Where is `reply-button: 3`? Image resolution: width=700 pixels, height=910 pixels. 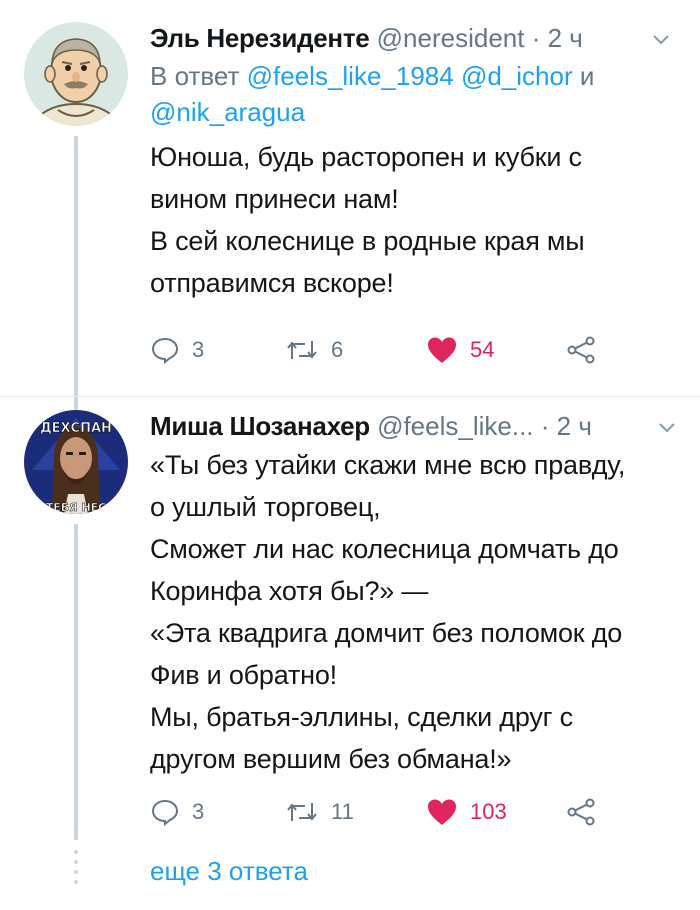 reply-button: 3 is located at coordinates (177, 812).